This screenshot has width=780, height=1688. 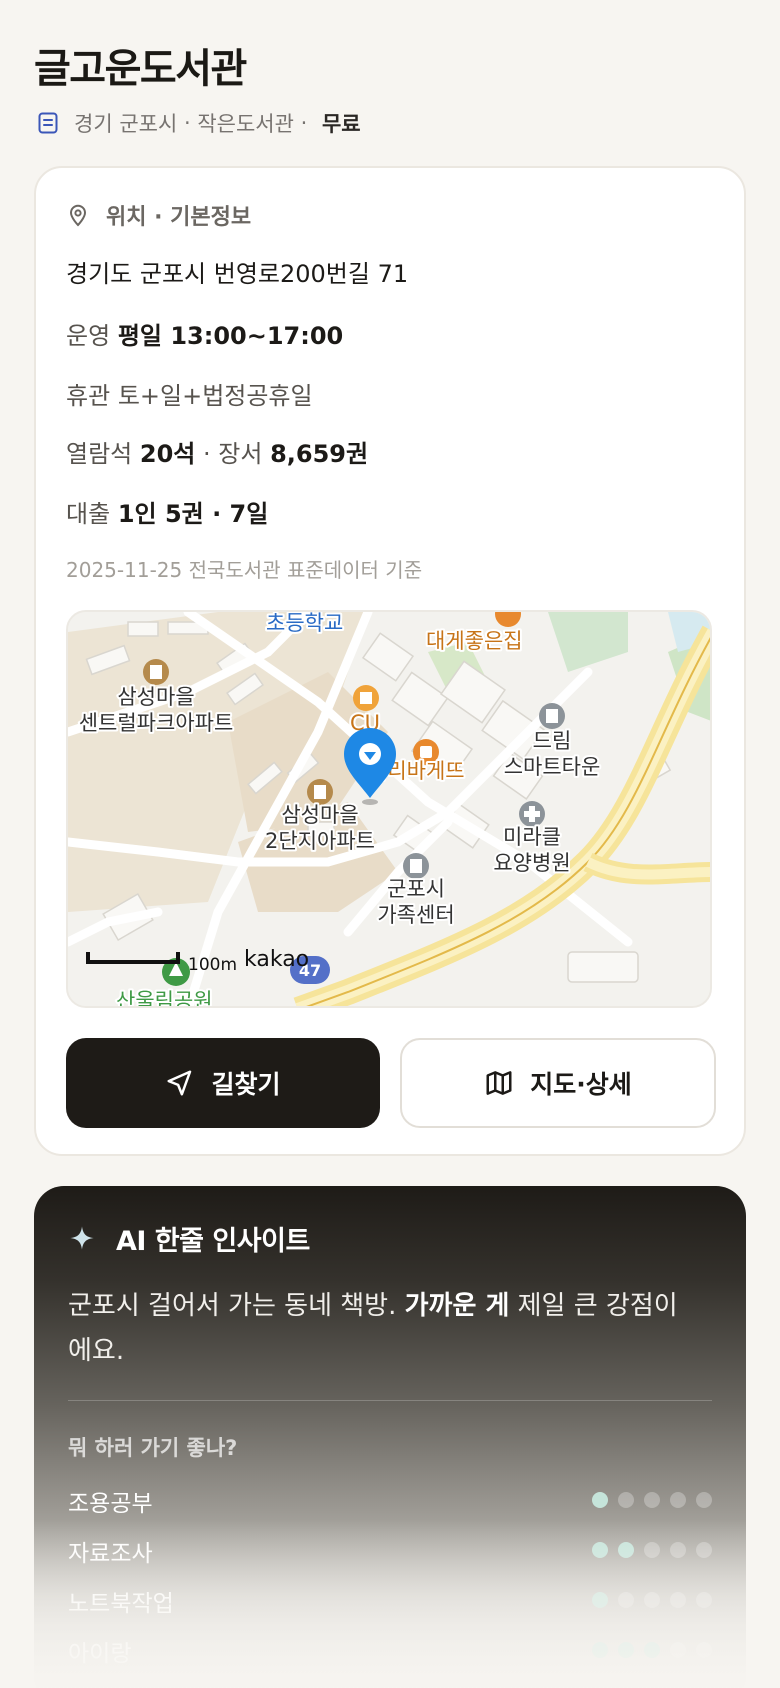 What do you see at coordinates (245, 124) in the screenshot?
I see `library-type: 작은도서관` at bounding box center [245, 124].